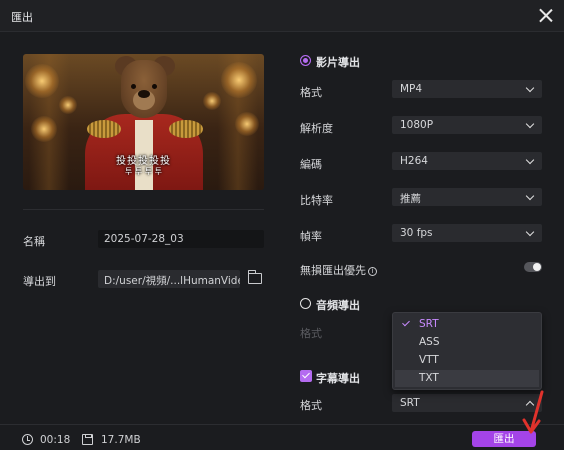  I want to click on info-icon: i, so click(372, 271).